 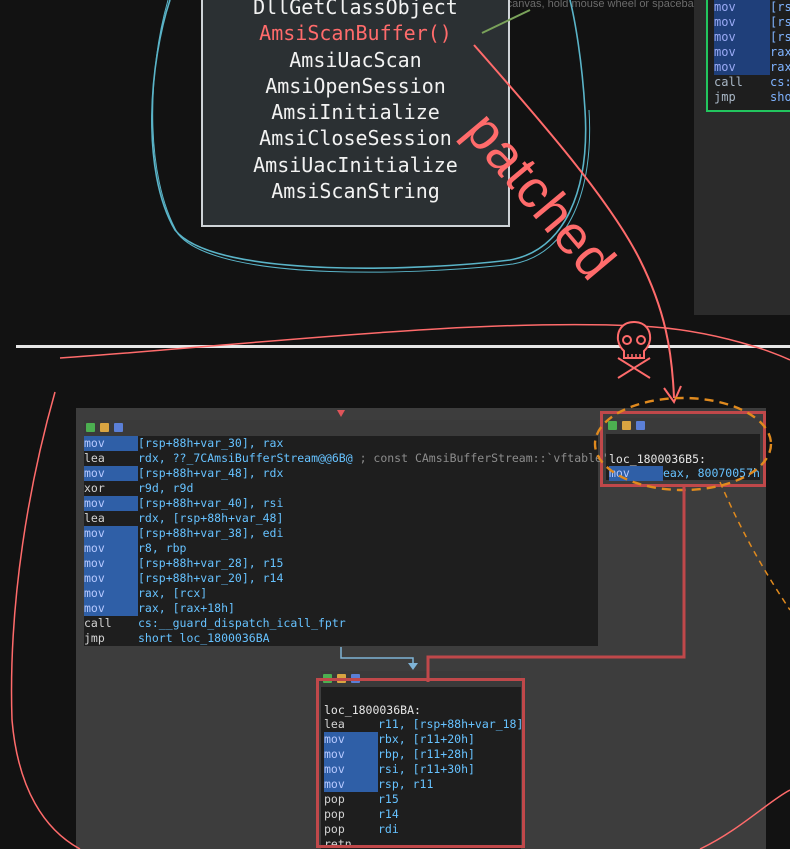 I want to click on code-line: jmpshor, so click(x=752, y=97).